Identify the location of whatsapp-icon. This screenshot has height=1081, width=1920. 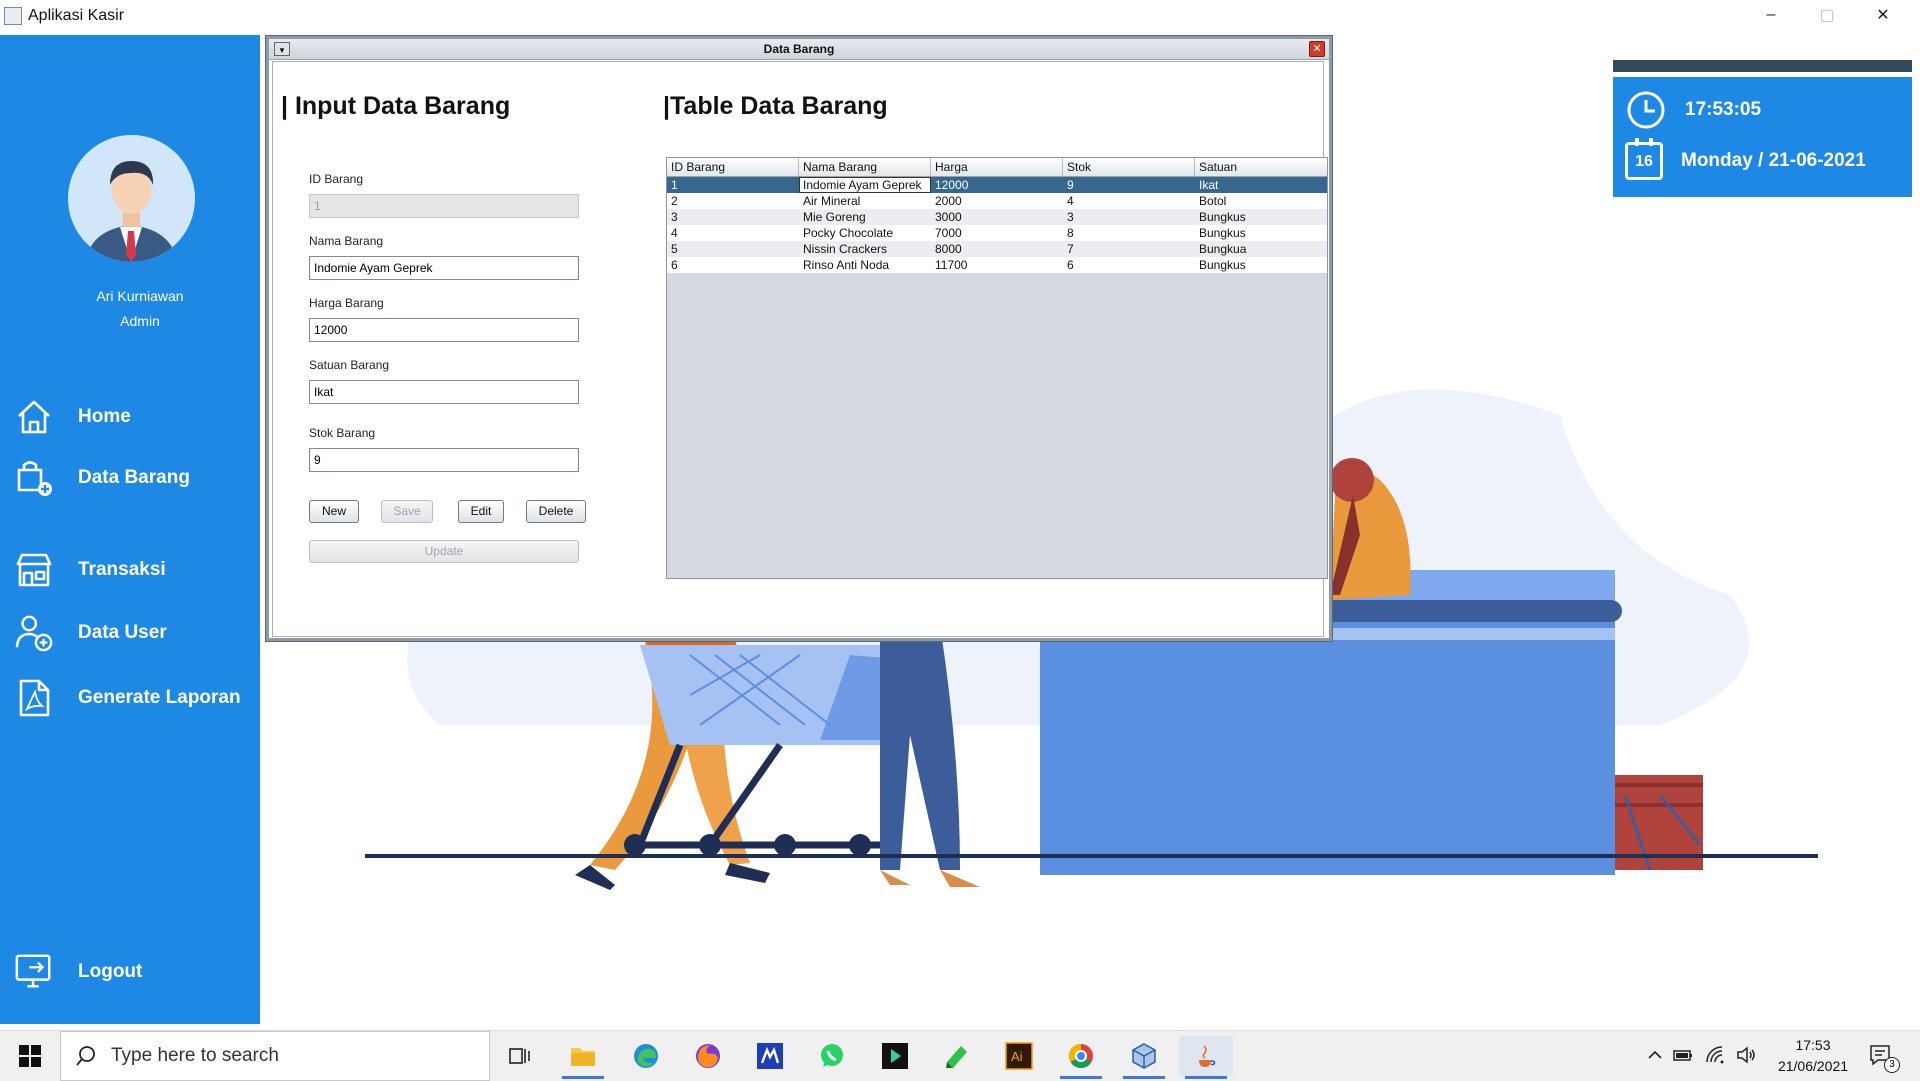
(832, 1056).